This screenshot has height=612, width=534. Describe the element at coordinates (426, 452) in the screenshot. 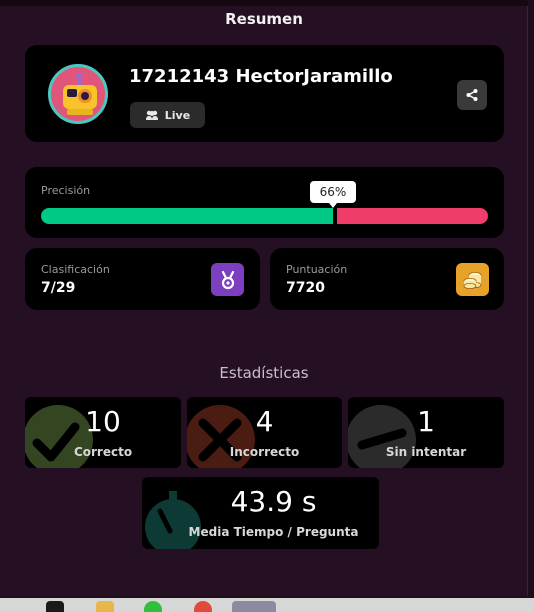

I see `unattempted-label: Sin intentar` at that location.